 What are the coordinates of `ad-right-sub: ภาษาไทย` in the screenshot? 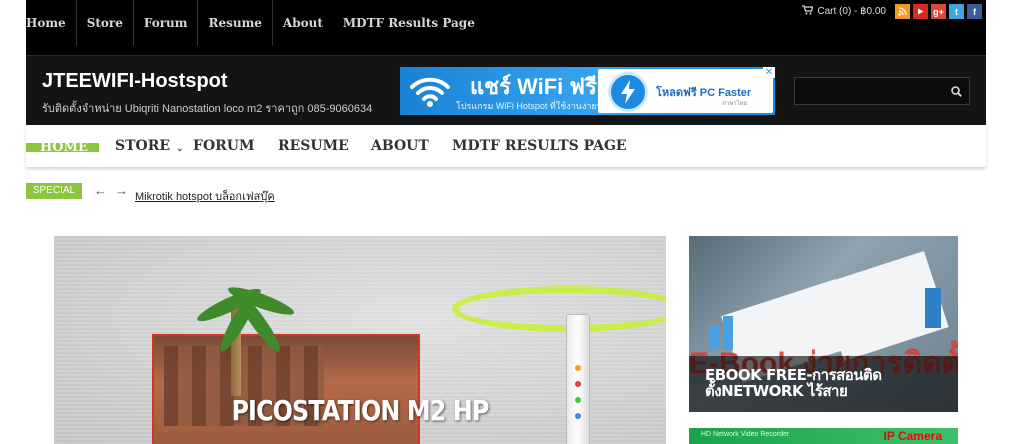 It's located at (735, 104).